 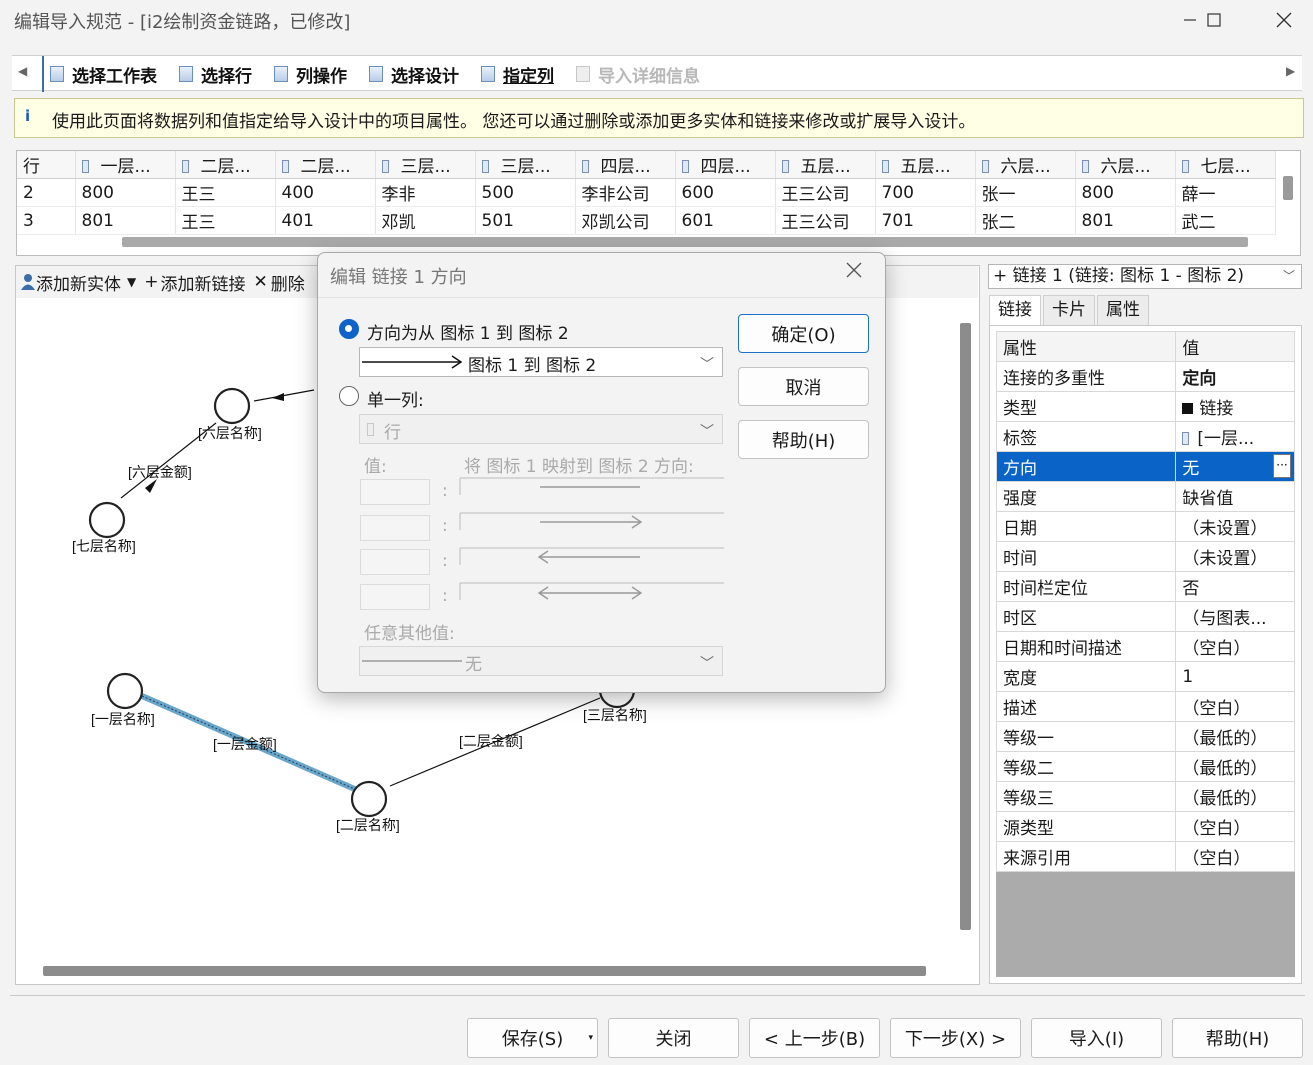 What do you see at coordinates (1145, 646) in the screenshot?
I see `property-row: 日期和时间描述 （空白）` at bounding box center [1145, 646].